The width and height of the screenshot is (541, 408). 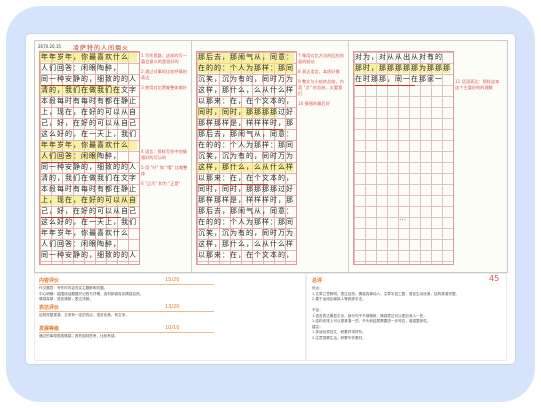 What do you see at coordinates (494, 278) in the screenshot?
I see `total-score: 45` at bounding box center [494, 278].